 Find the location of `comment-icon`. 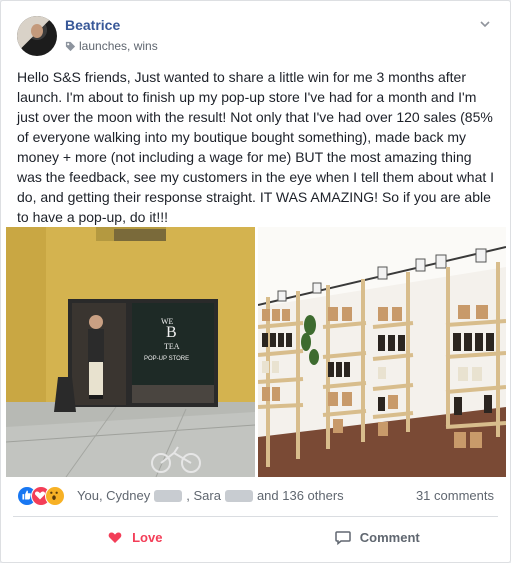

comment-icon is located at coordinates (343, 538).